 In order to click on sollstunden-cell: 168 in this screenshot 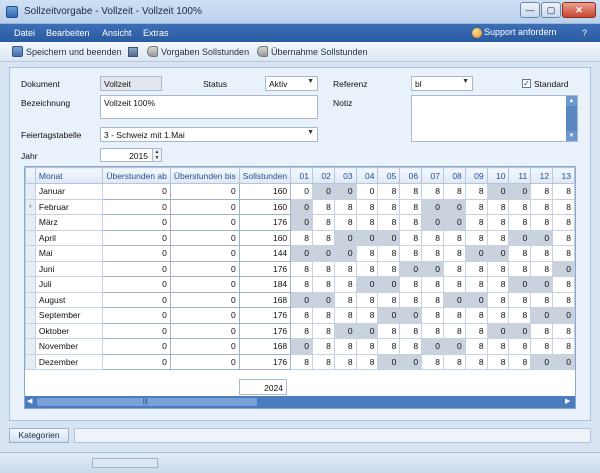, I will do `click(265, 299)`.